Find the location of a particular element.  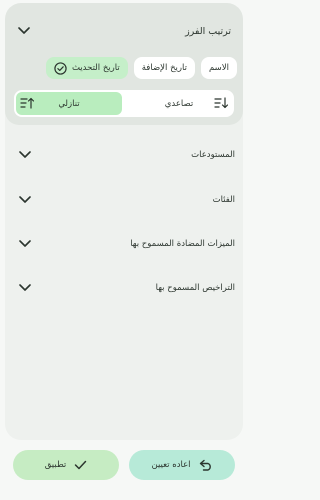

chip-label: الاسم is located at coordinates (219, 68).